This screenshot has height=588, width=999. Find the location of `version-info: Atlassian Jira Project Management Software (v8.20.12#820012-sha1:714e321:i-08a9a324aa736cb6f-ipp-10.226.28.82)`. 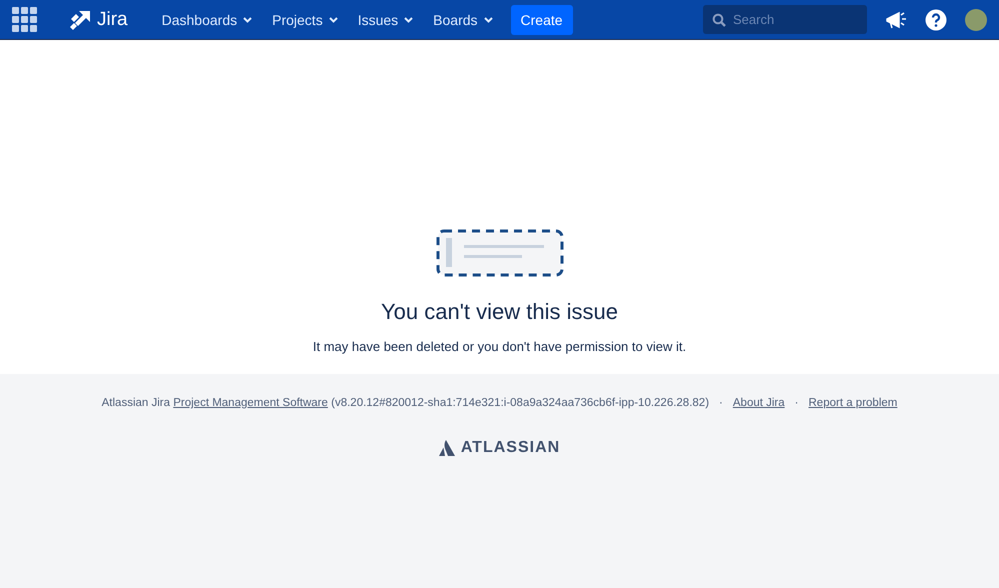

version-info: Atlassian Jira Project Management Software (v8.20.12#820012-sha1:714e321:i-08a9a324aa736cb6f-ipp-10.226.28.82) is located at coordinates (406, 403).